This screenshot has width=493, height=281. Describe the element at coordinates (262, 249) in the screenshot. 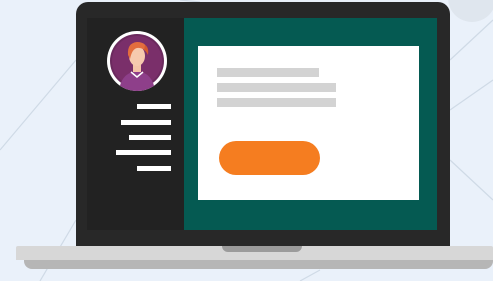

I see `laptop-notch` at that location.